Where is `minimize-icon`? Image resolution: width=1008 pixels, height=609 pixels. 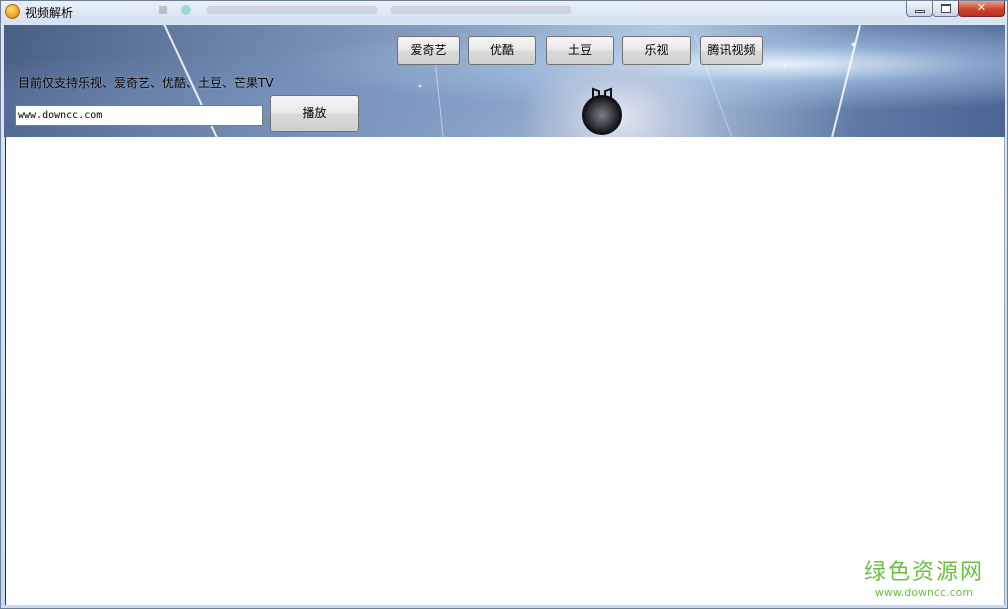
minimize-icon is located at coordinates (920, 11).